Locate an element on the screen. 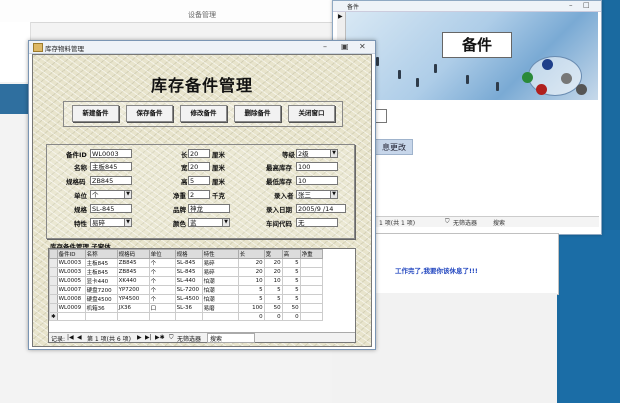 This screenshot has width=620, height=403. table-cell: XK440 is located at coordinates (133, 281).